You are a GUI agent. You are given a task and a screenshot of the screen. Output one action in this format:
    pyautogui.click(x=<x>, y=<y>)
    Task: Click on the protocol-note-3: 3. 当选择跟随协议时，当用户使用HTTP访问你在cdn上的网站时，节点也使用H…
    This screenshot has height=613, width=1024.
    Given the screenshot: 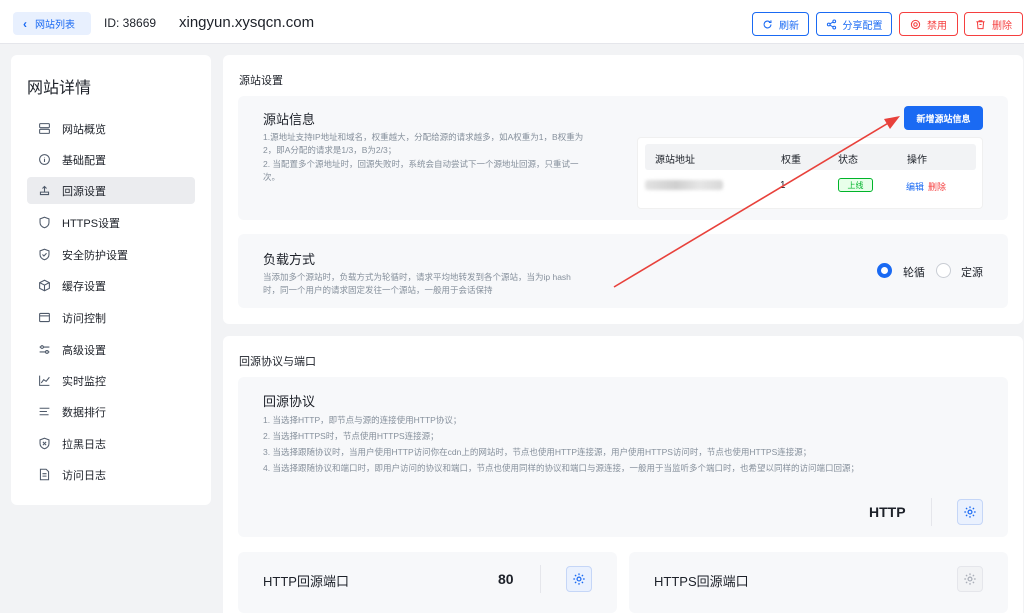 What is the action you would take?
    pyautogui.click(x=537, y=452)
    